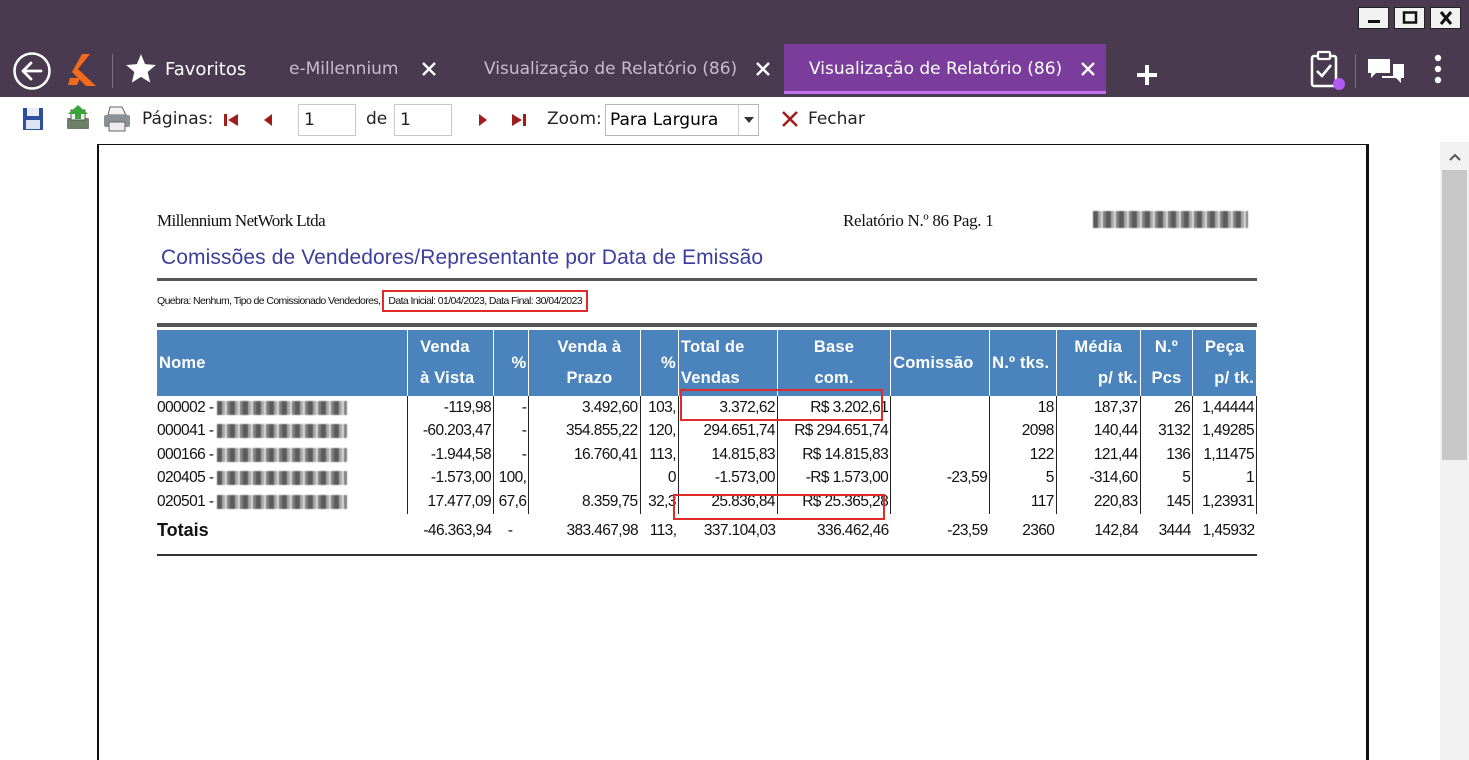 Image resolution: width=1469 pixels, height=760 pixels. I want to click on tab-visualizacao-relatorio-active: Visualização de Relatório (86), so click(945, 69).